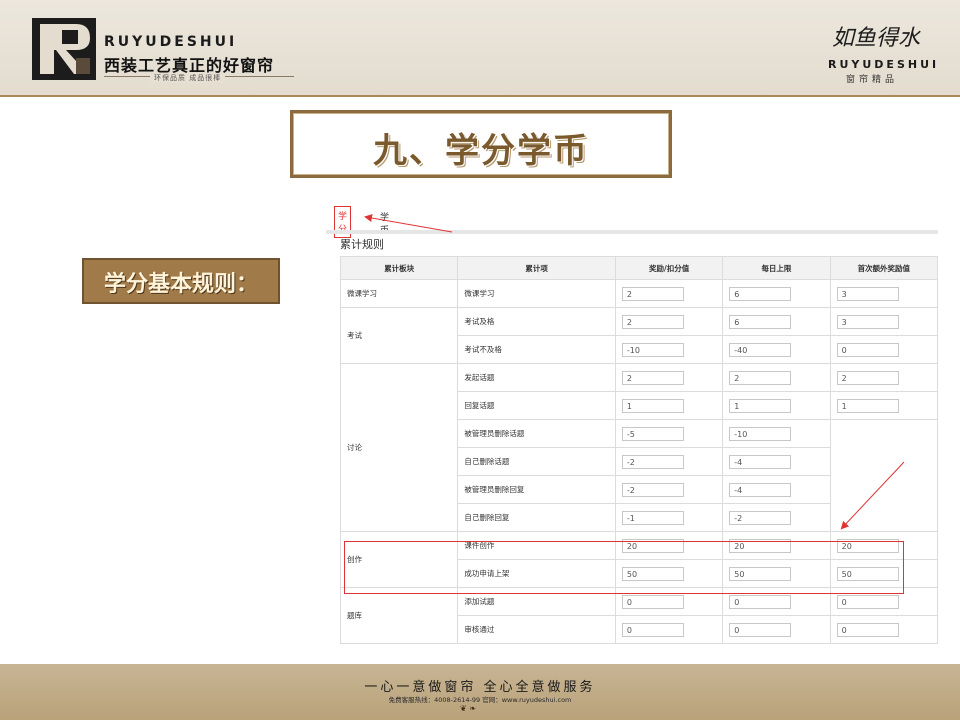 This screenshot has width=960, height=720. I want to click on reward-input: 20, so click(652, 545).